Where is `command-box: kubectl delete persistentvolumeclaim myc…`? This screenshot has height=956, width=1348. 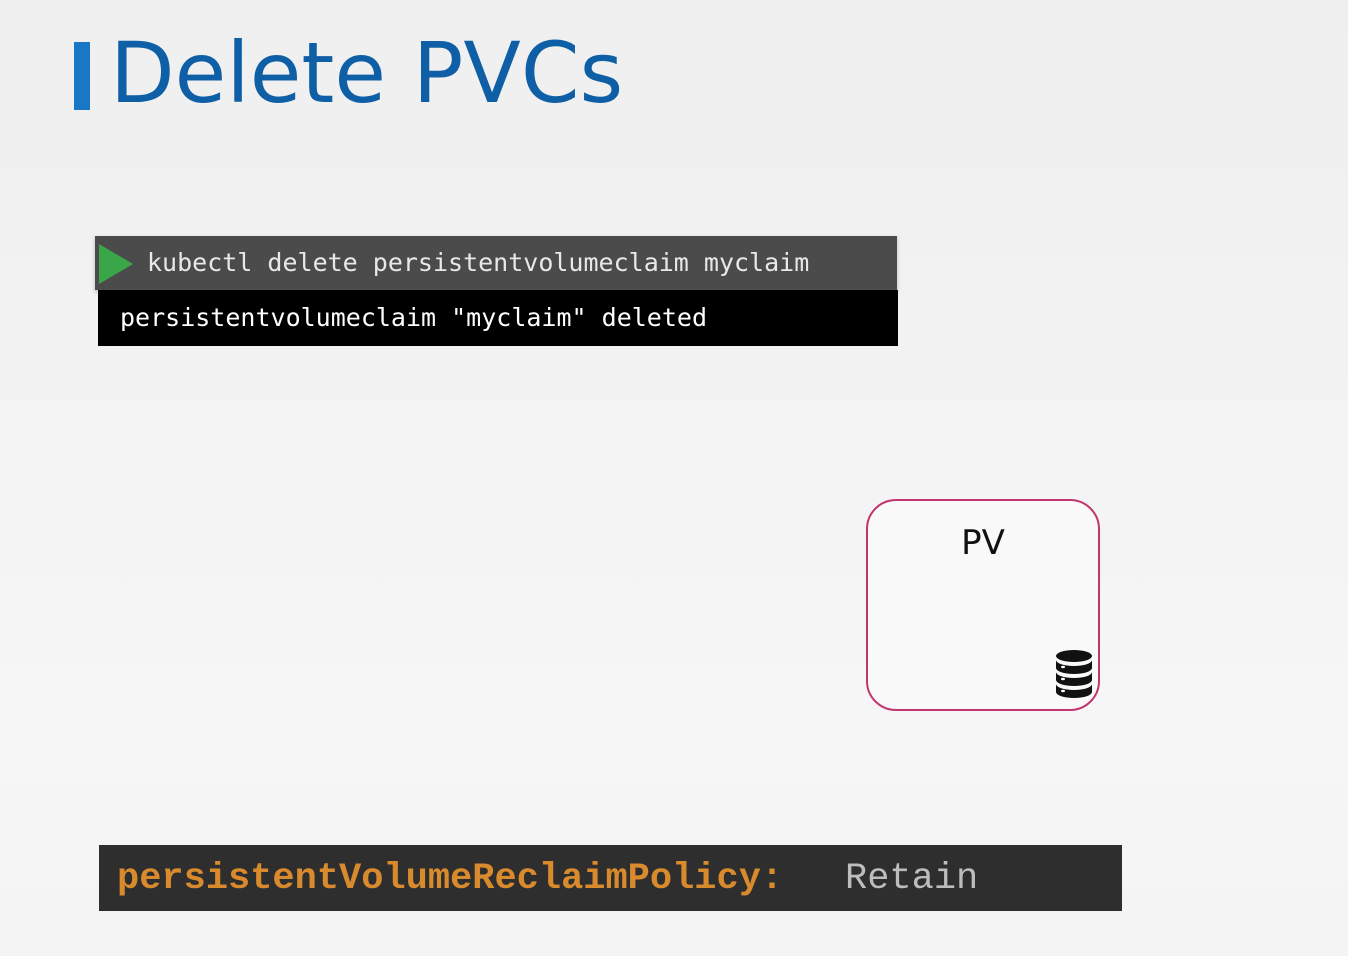
command-box: kubectl delete persistentvolumeclaim myc… is located at coordinates (496, 263).